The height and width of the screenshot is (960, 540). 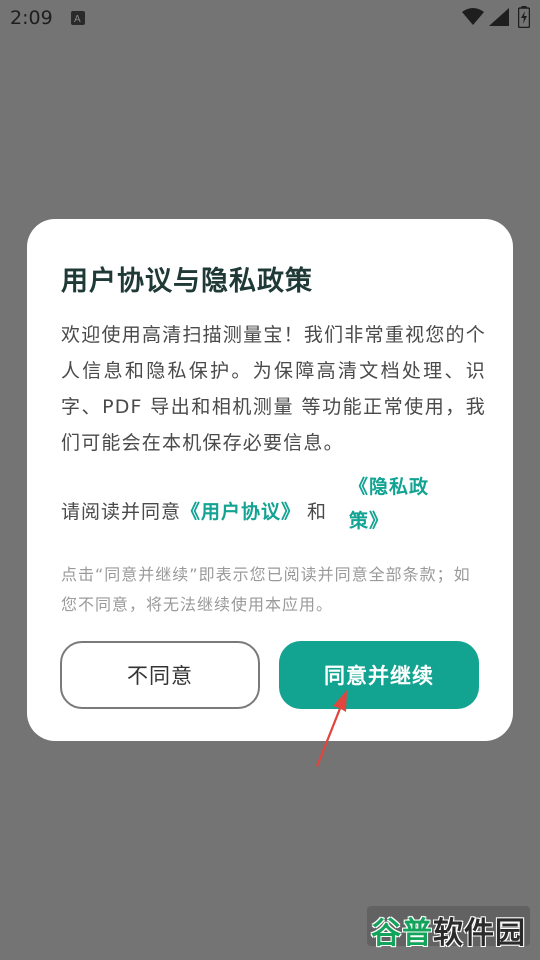 I want to click on a-icon: A, so click(x=78, y=18).